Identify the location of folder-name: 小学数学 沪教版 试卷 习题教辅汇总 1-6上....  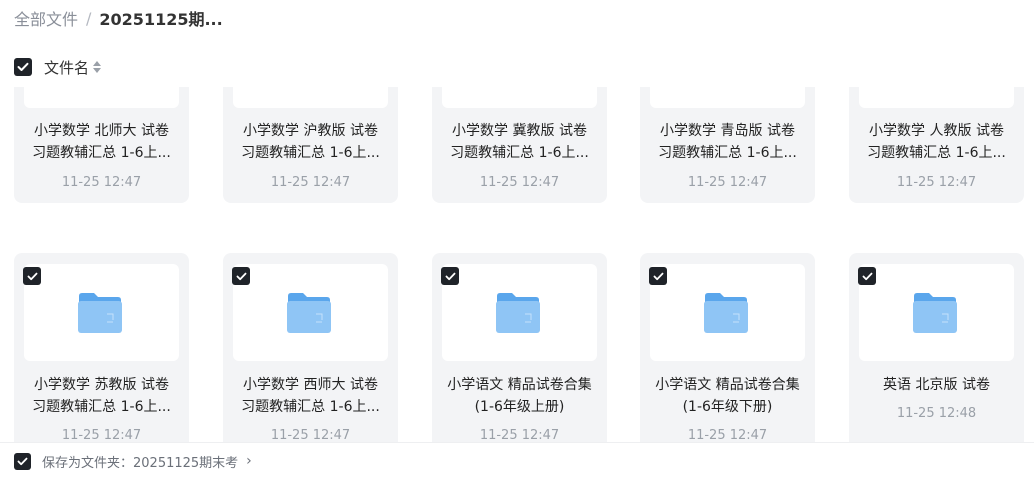
(310, 142).